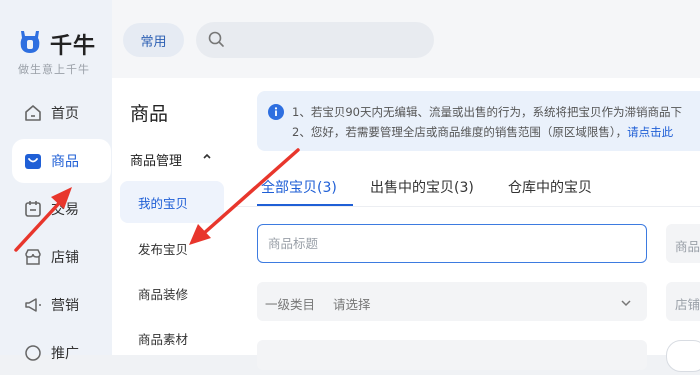 Image resolution: width=700 pixels, height=375 pixels. Describe the element at coordinates (163, 203) in the screenshot. I see `submenu-label: 我的宝贝` at that location.